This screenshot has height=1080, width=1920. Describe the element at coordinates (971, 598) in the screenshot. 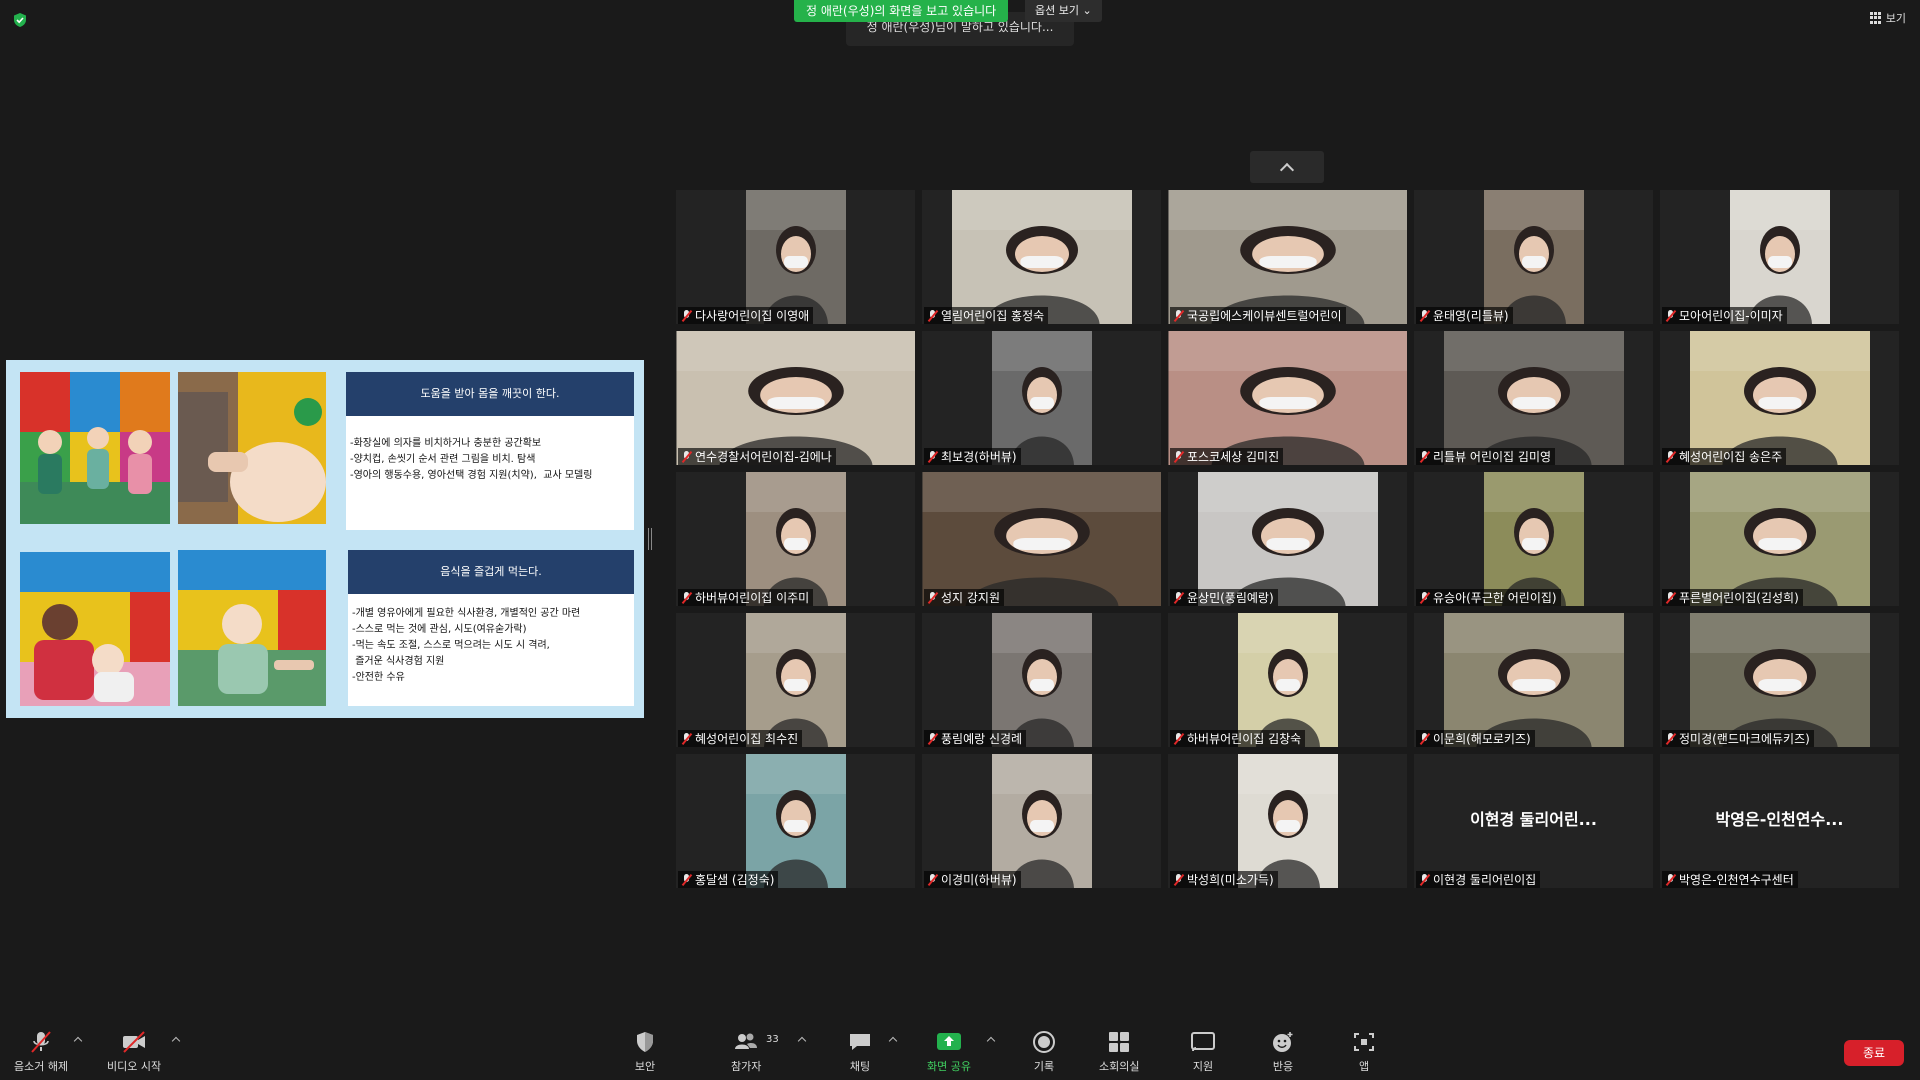

I see `participant-name: 성지 강지원` at that location.